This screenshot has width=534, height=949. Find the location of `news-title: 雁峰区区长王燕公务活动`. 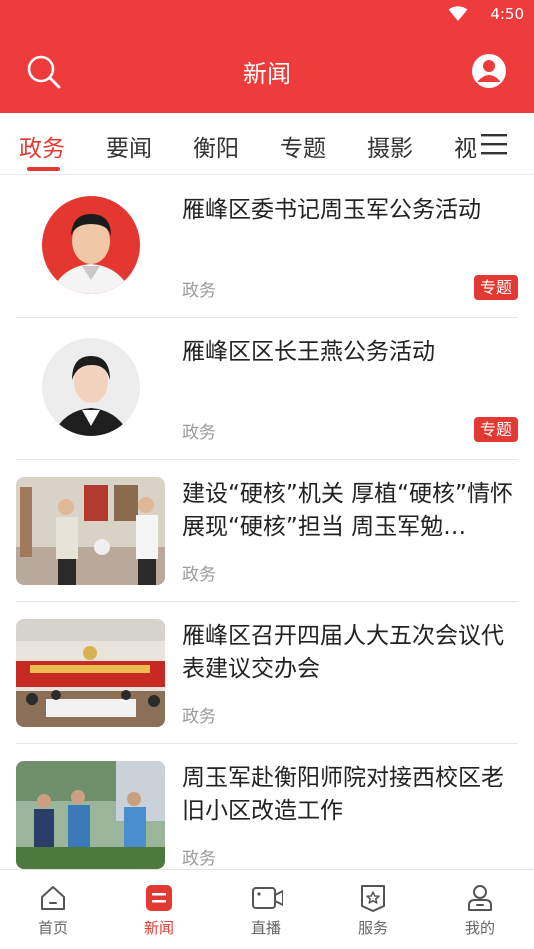

news-title: 雁峰区区长王燕公务活动 is located at coordinates (308, 352).